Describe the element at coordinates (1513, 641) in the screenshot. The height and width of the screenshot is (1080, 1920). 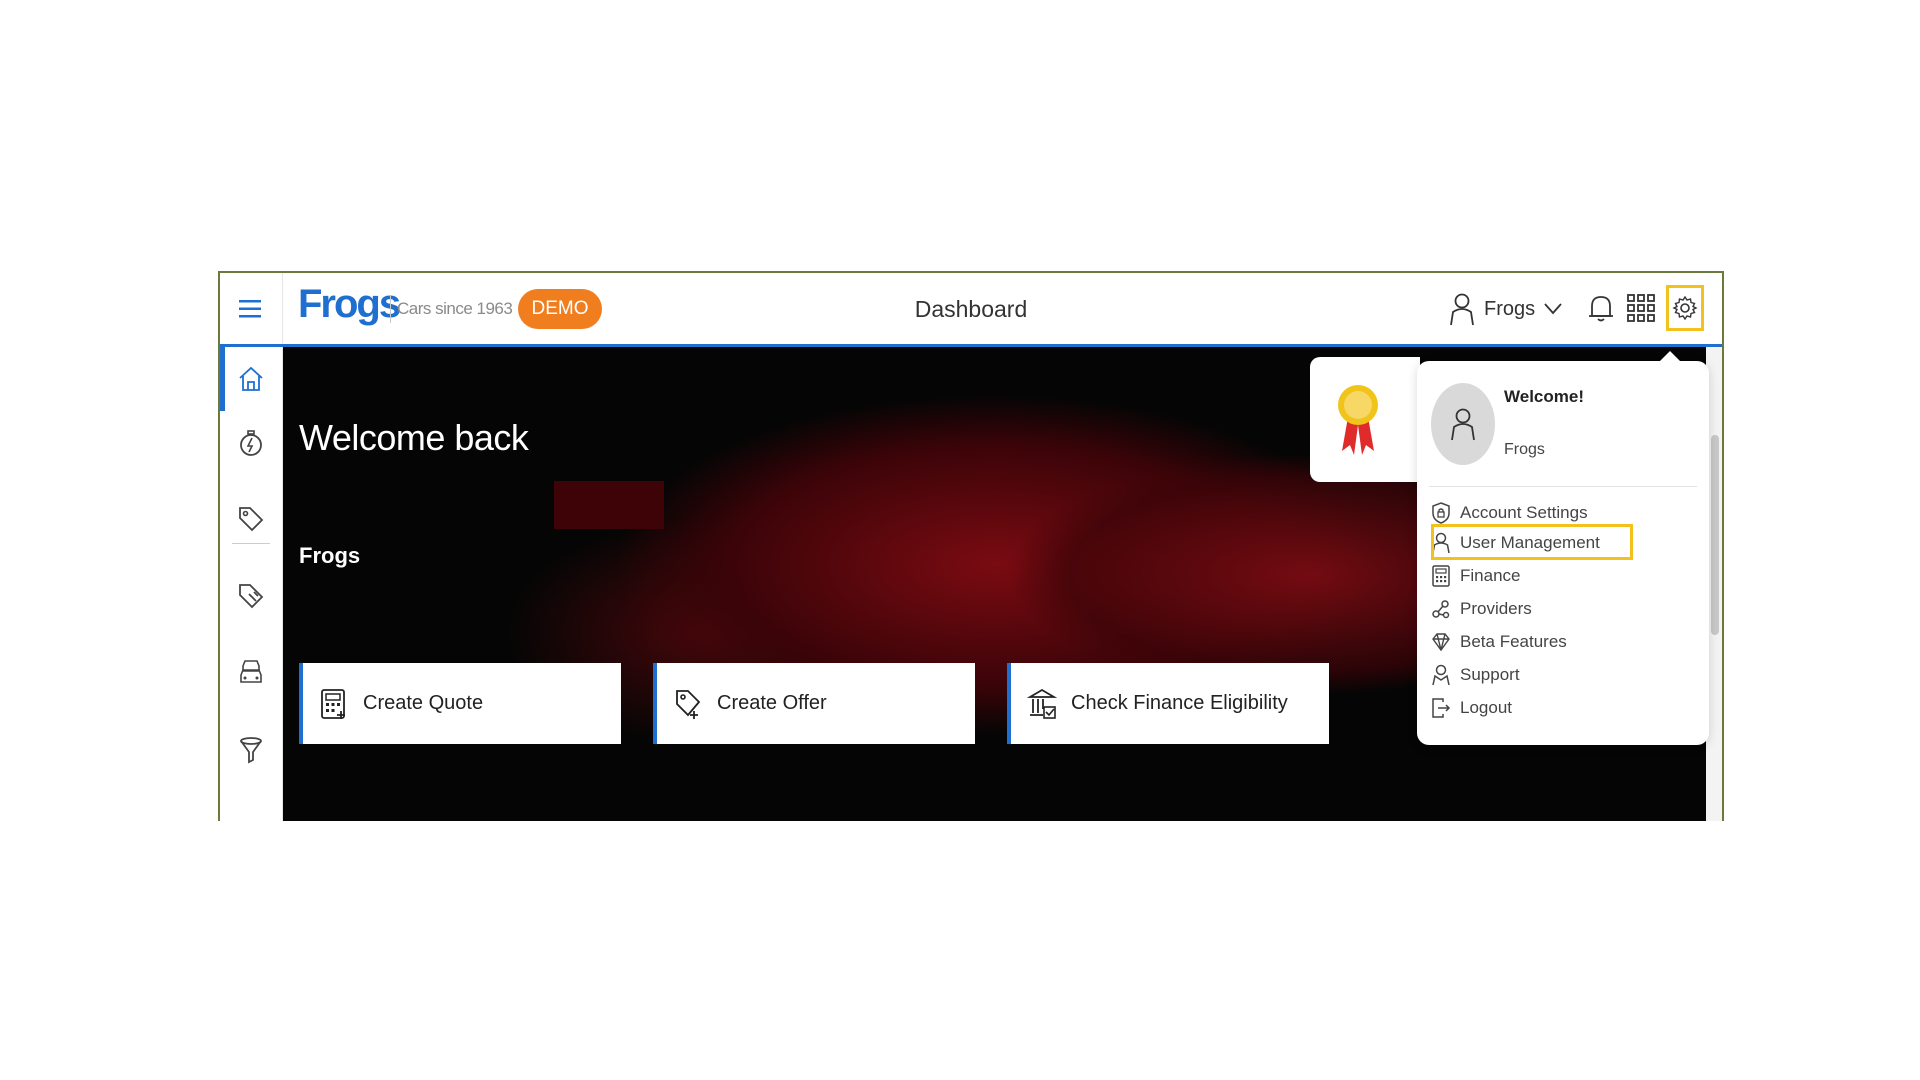
I see `menu-label: Beta Features` at that location.